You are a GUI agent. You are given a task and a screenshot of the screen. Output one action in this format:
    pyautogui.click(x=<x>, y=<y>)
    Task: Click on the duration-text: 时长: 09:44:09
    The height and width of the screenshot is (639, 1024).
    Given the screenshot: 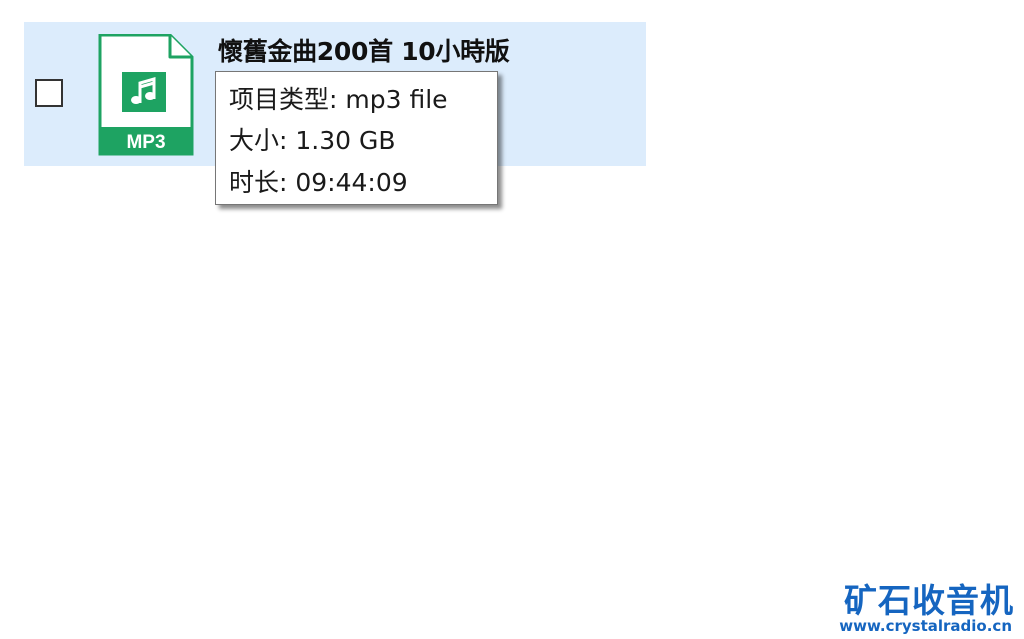 What is the action you would take?
    pyautogui.click(x=318, y=182)
    